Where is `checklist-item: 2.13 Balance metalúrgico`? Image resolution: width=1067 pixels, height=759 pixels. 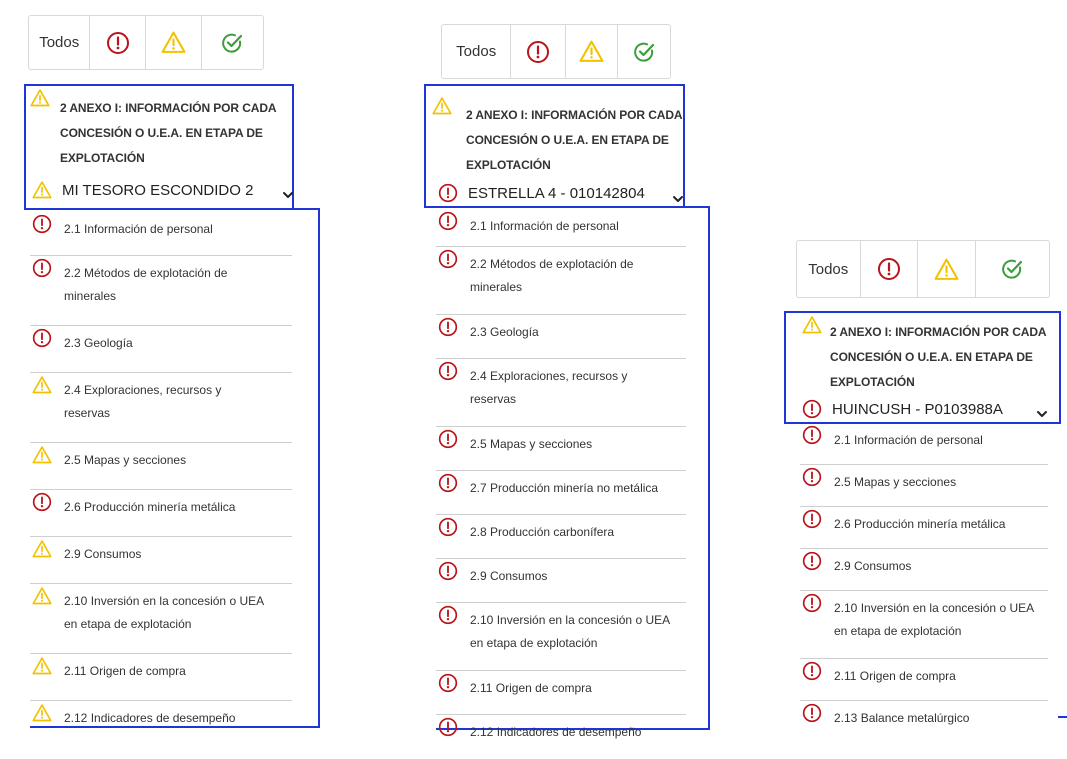 checklist-item: 2.13 Balance metalúrgico is located at coordinates (924, 722).